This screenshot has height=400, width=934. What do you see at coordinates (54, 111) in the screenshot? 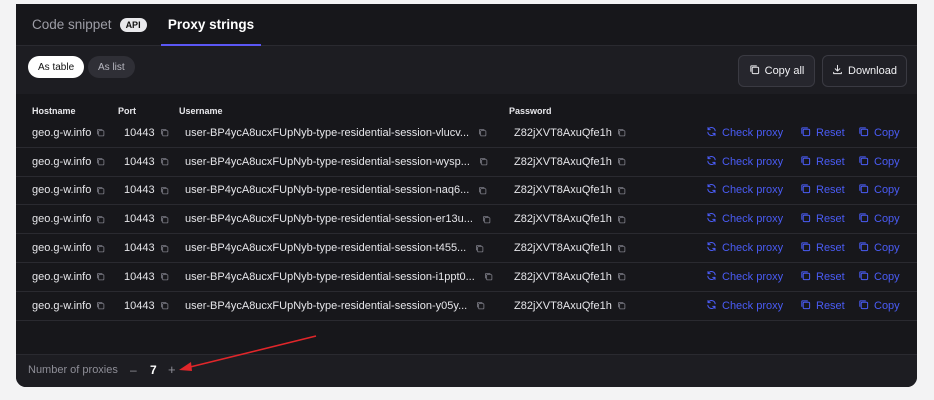
I see `header-hostname: Hostname` at bounding box center [54, 111].